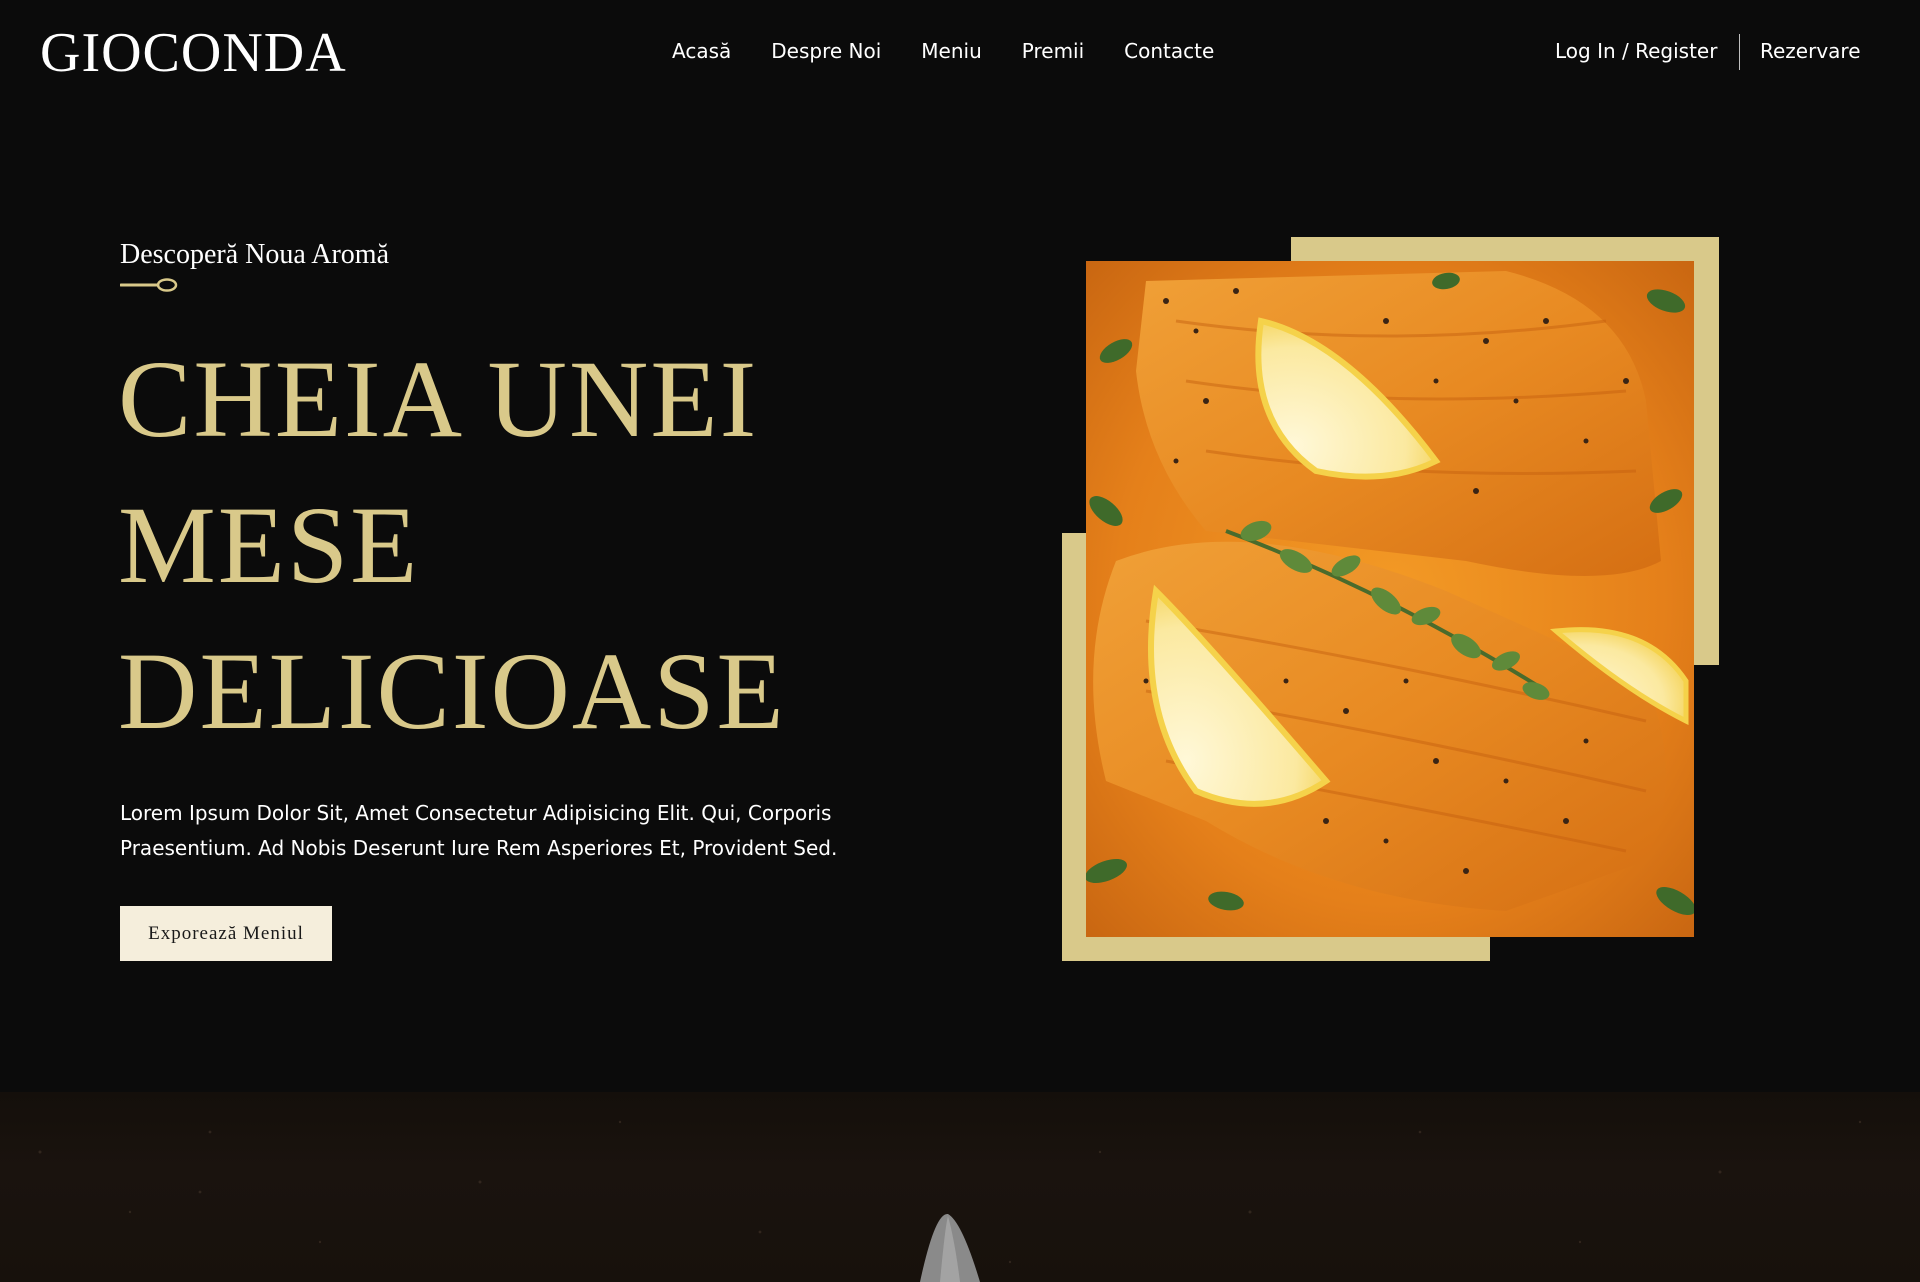  What do you see at coordinates (508, 545) in the screenshot?
I see `hero-title: CHEIA UNEI MESE DELICIOASE` at bounding box center [508, 545].